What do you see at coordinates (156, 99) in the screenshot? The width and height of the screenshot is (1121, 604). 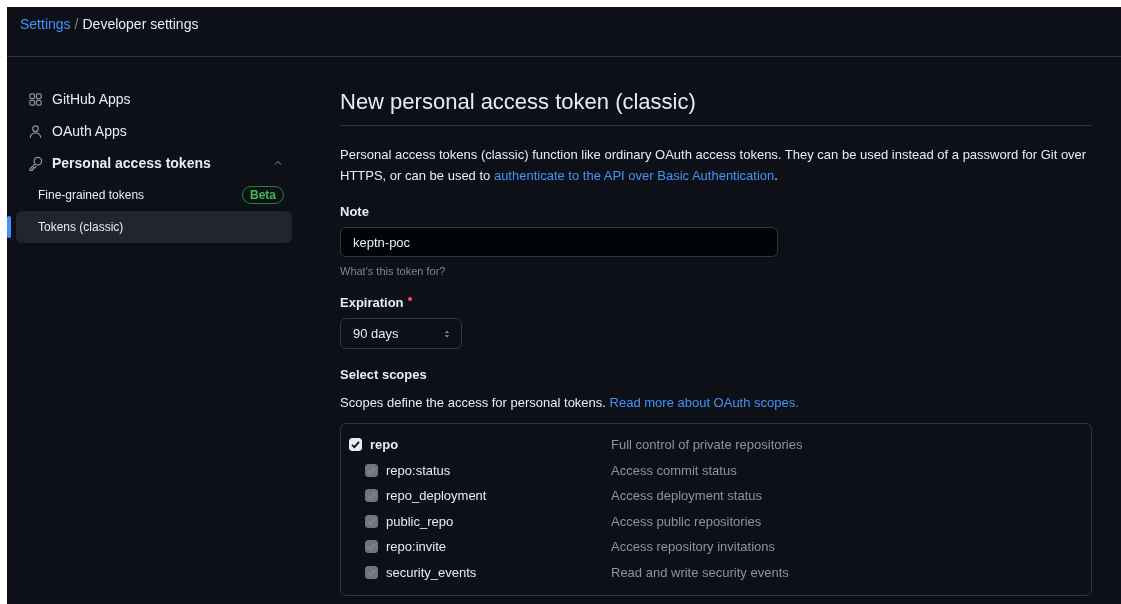 I see `sidebar-item: GitHub Apps` at bounding box center [156, 99].